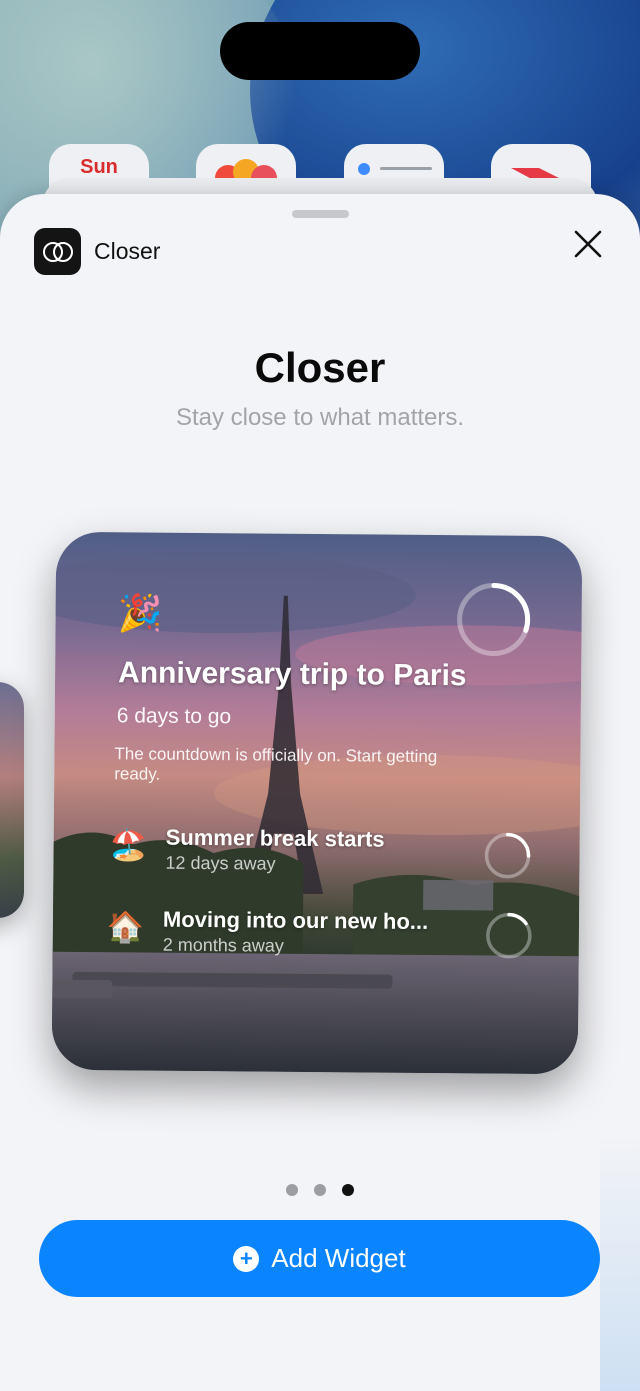 Image resolution: width=640 pixels, height=1391 pixels. Describe the element at coordinates (223, 945) in the screenshot. I see `upcoming-event-subtitle: 2 months away` at that location.